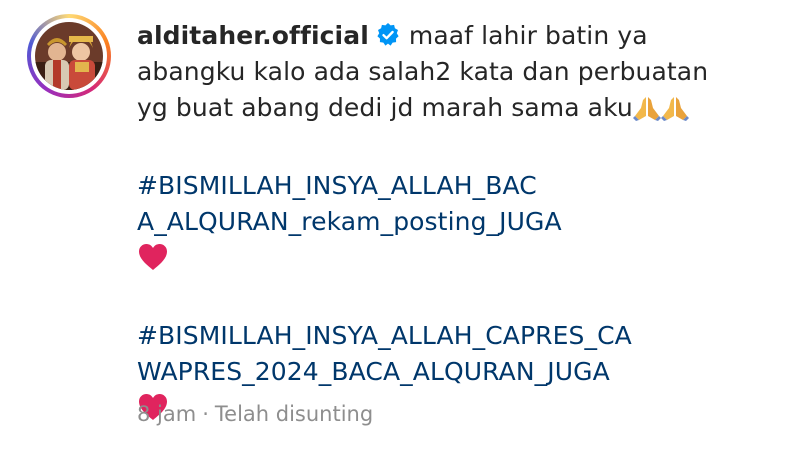 The image size is (800, 475). Describe the element at coordinates (462, 372) in the screenshot. I see `hashtag-link: WAPRES_2024_BACA_ALQURAN_JUGA` at that location.